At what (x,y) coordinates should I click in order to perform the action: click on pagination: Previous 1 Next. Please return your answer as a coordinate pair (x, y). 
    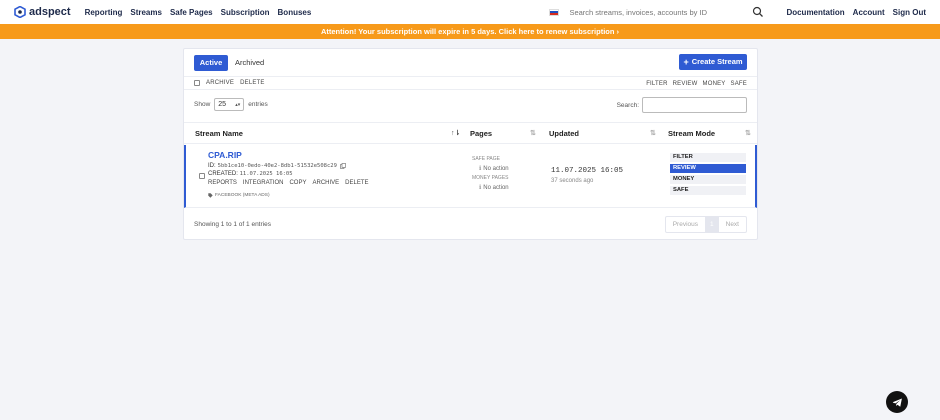
    Looking at the image, I should click on (705, 224).